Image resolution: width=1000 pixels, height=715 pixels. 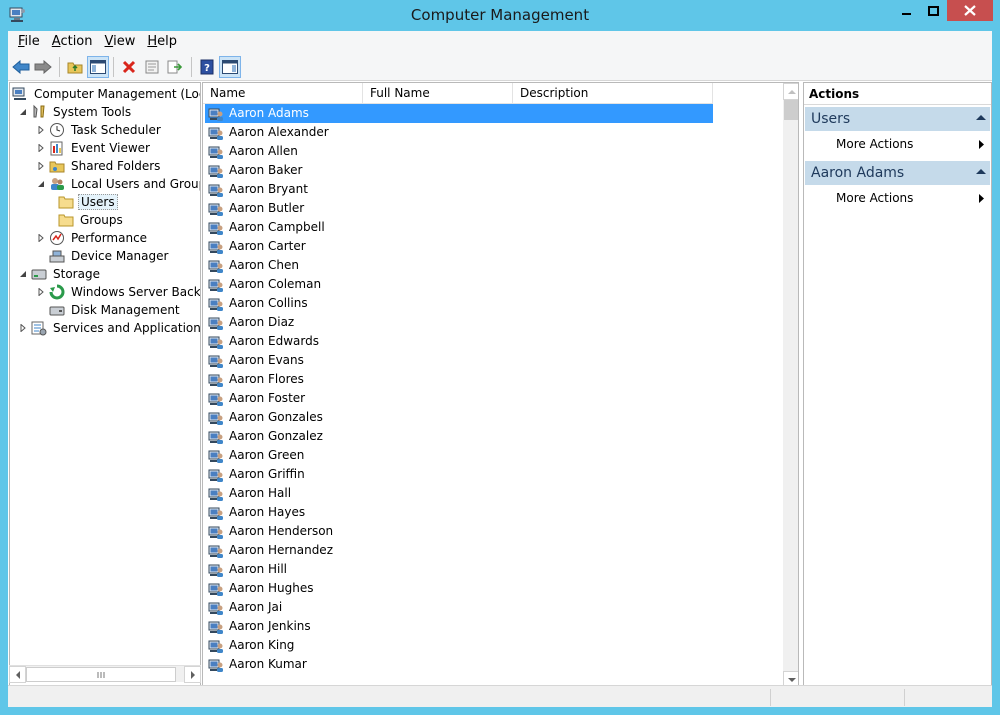 I want to click on user-row: Aaron Jenkins, so click(x=259, y=626).